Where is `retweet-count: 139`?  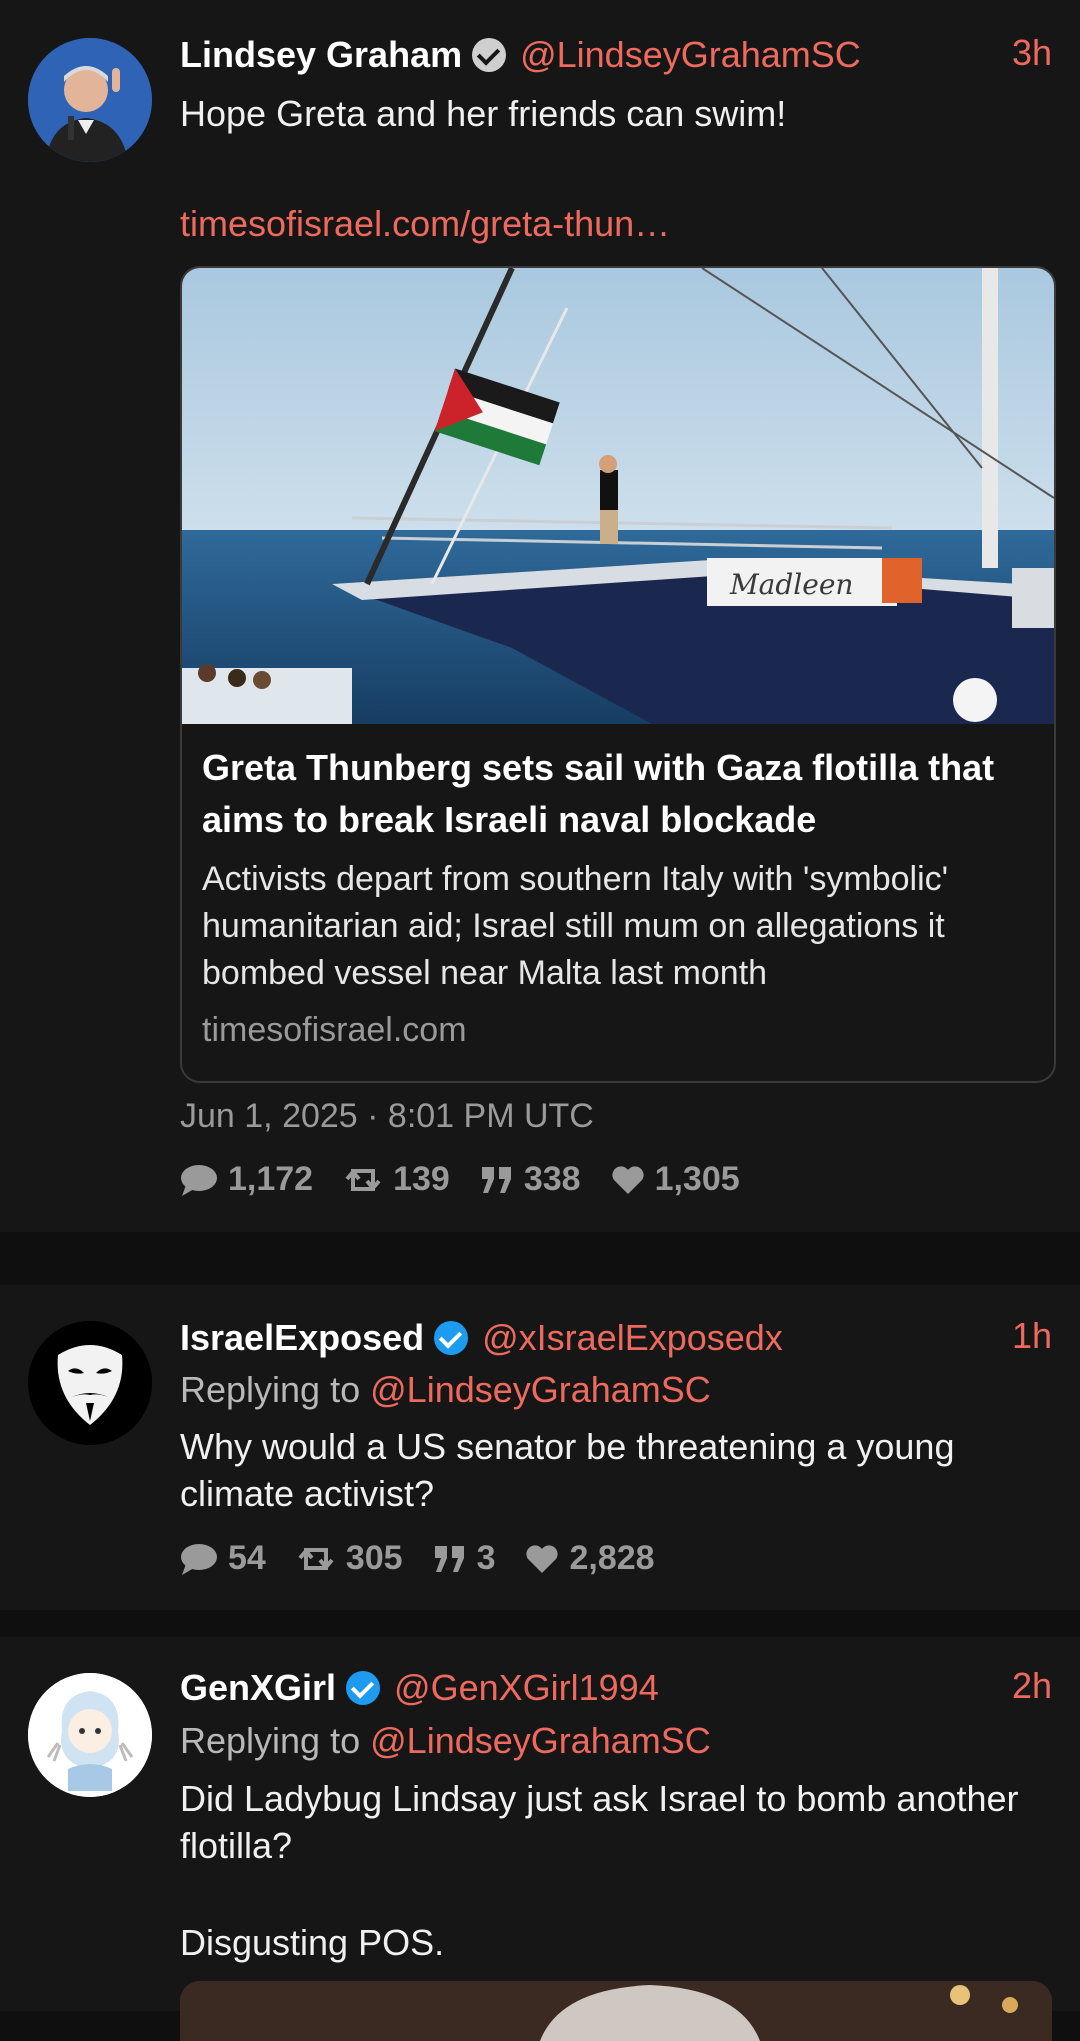 retweet-count: 139 is located at coordinates (421, 1179).